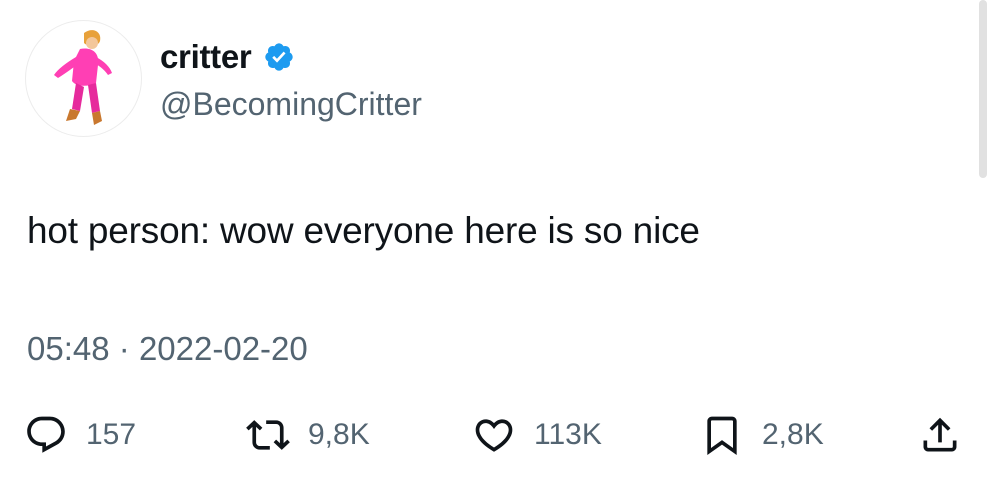 This screenshot has width=995, height=492. Describe the element at coordinates (339, 434) in the screenshot. I see `retweet-count: 9,8K` at that location.